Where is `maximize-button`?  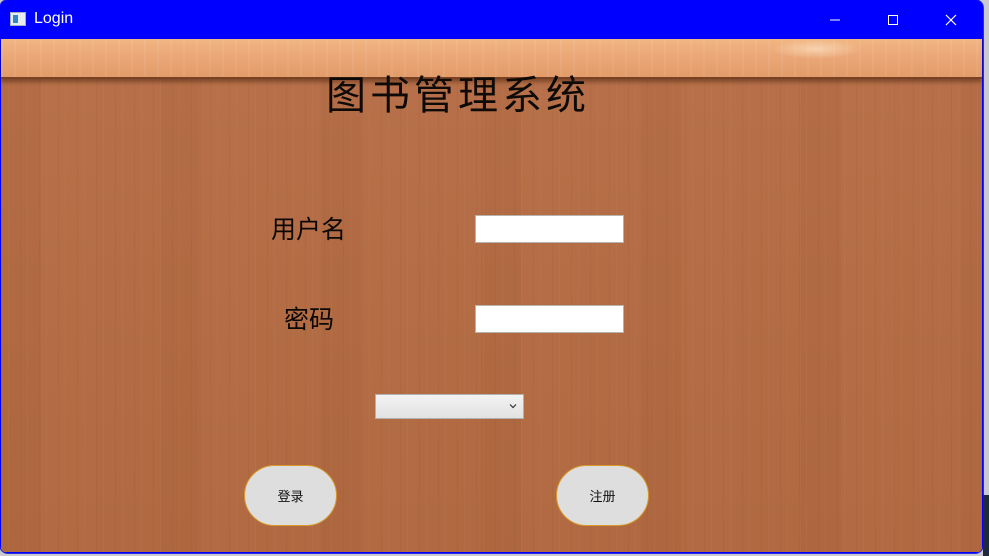
maximize-button is located at coordinates (893, 19).